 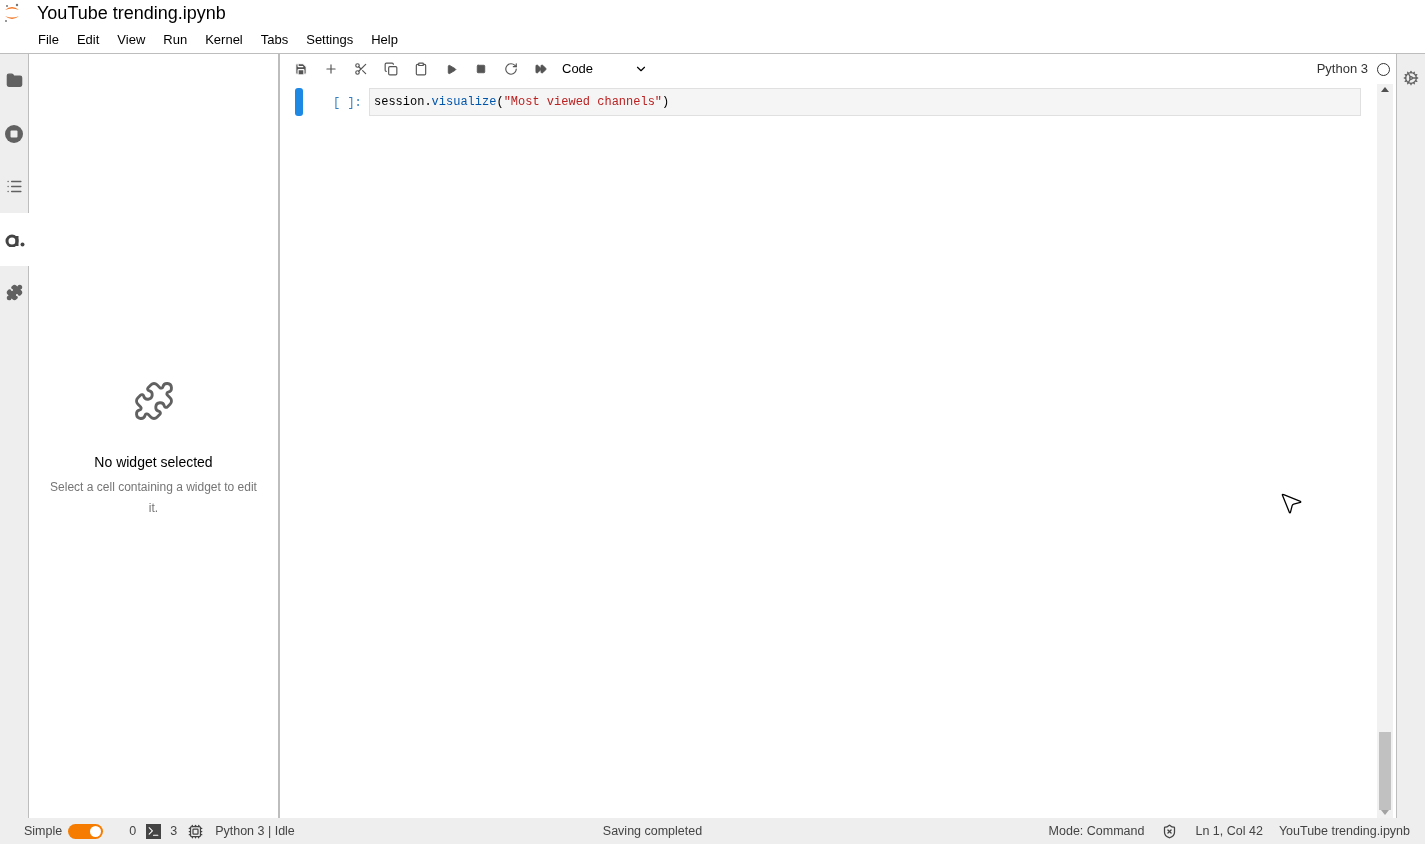 What do you see at coordinates (1411, 78) in the screenshot?
I see `settings-icon` at bounding box center [1411, 78].